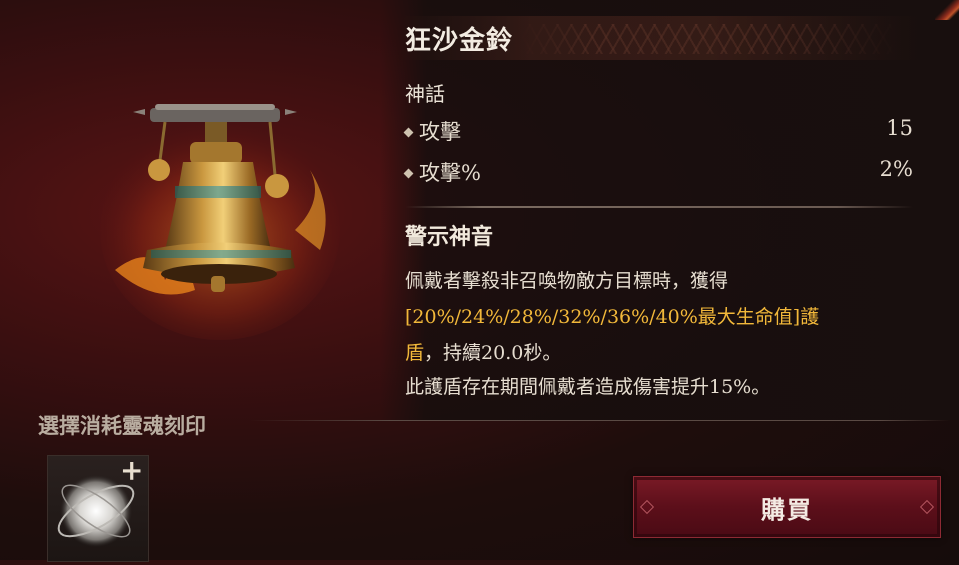 This screenshot has width=959, height=565. What do you see at coordinates (415, 353) in the screenshot?
I see `shield-highlight: 盾` at bounding box center [415, 353].